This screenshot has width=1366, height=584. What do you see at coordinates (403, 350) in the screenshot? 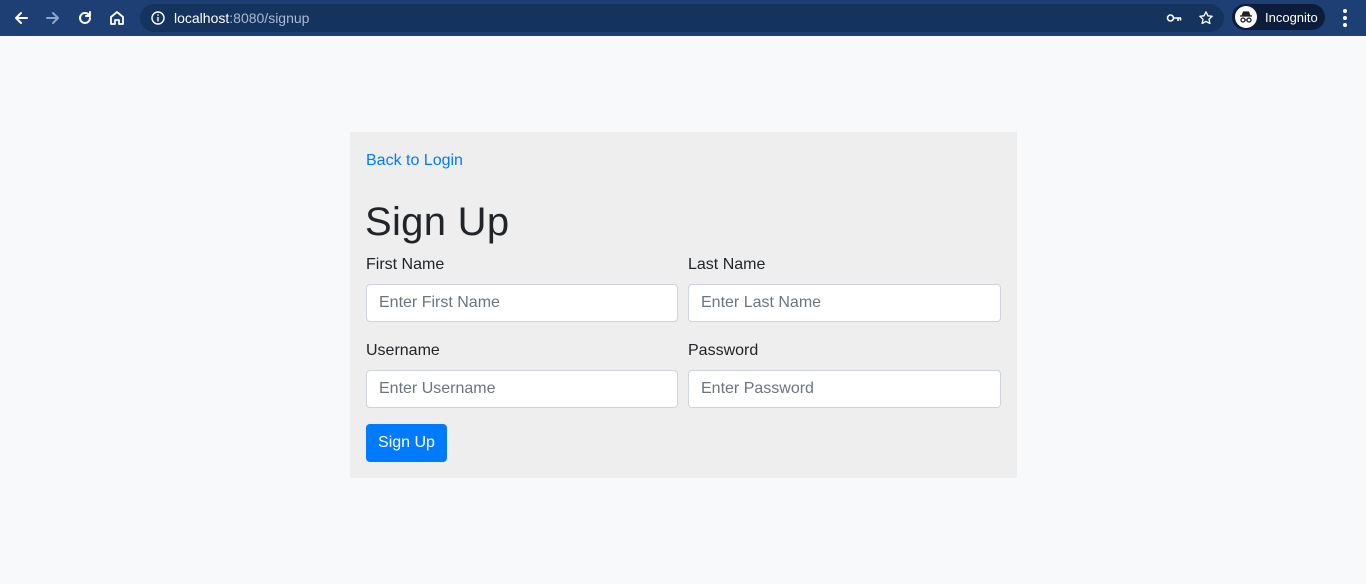
I see `username-label: Username` at bounding box center [403, 350].